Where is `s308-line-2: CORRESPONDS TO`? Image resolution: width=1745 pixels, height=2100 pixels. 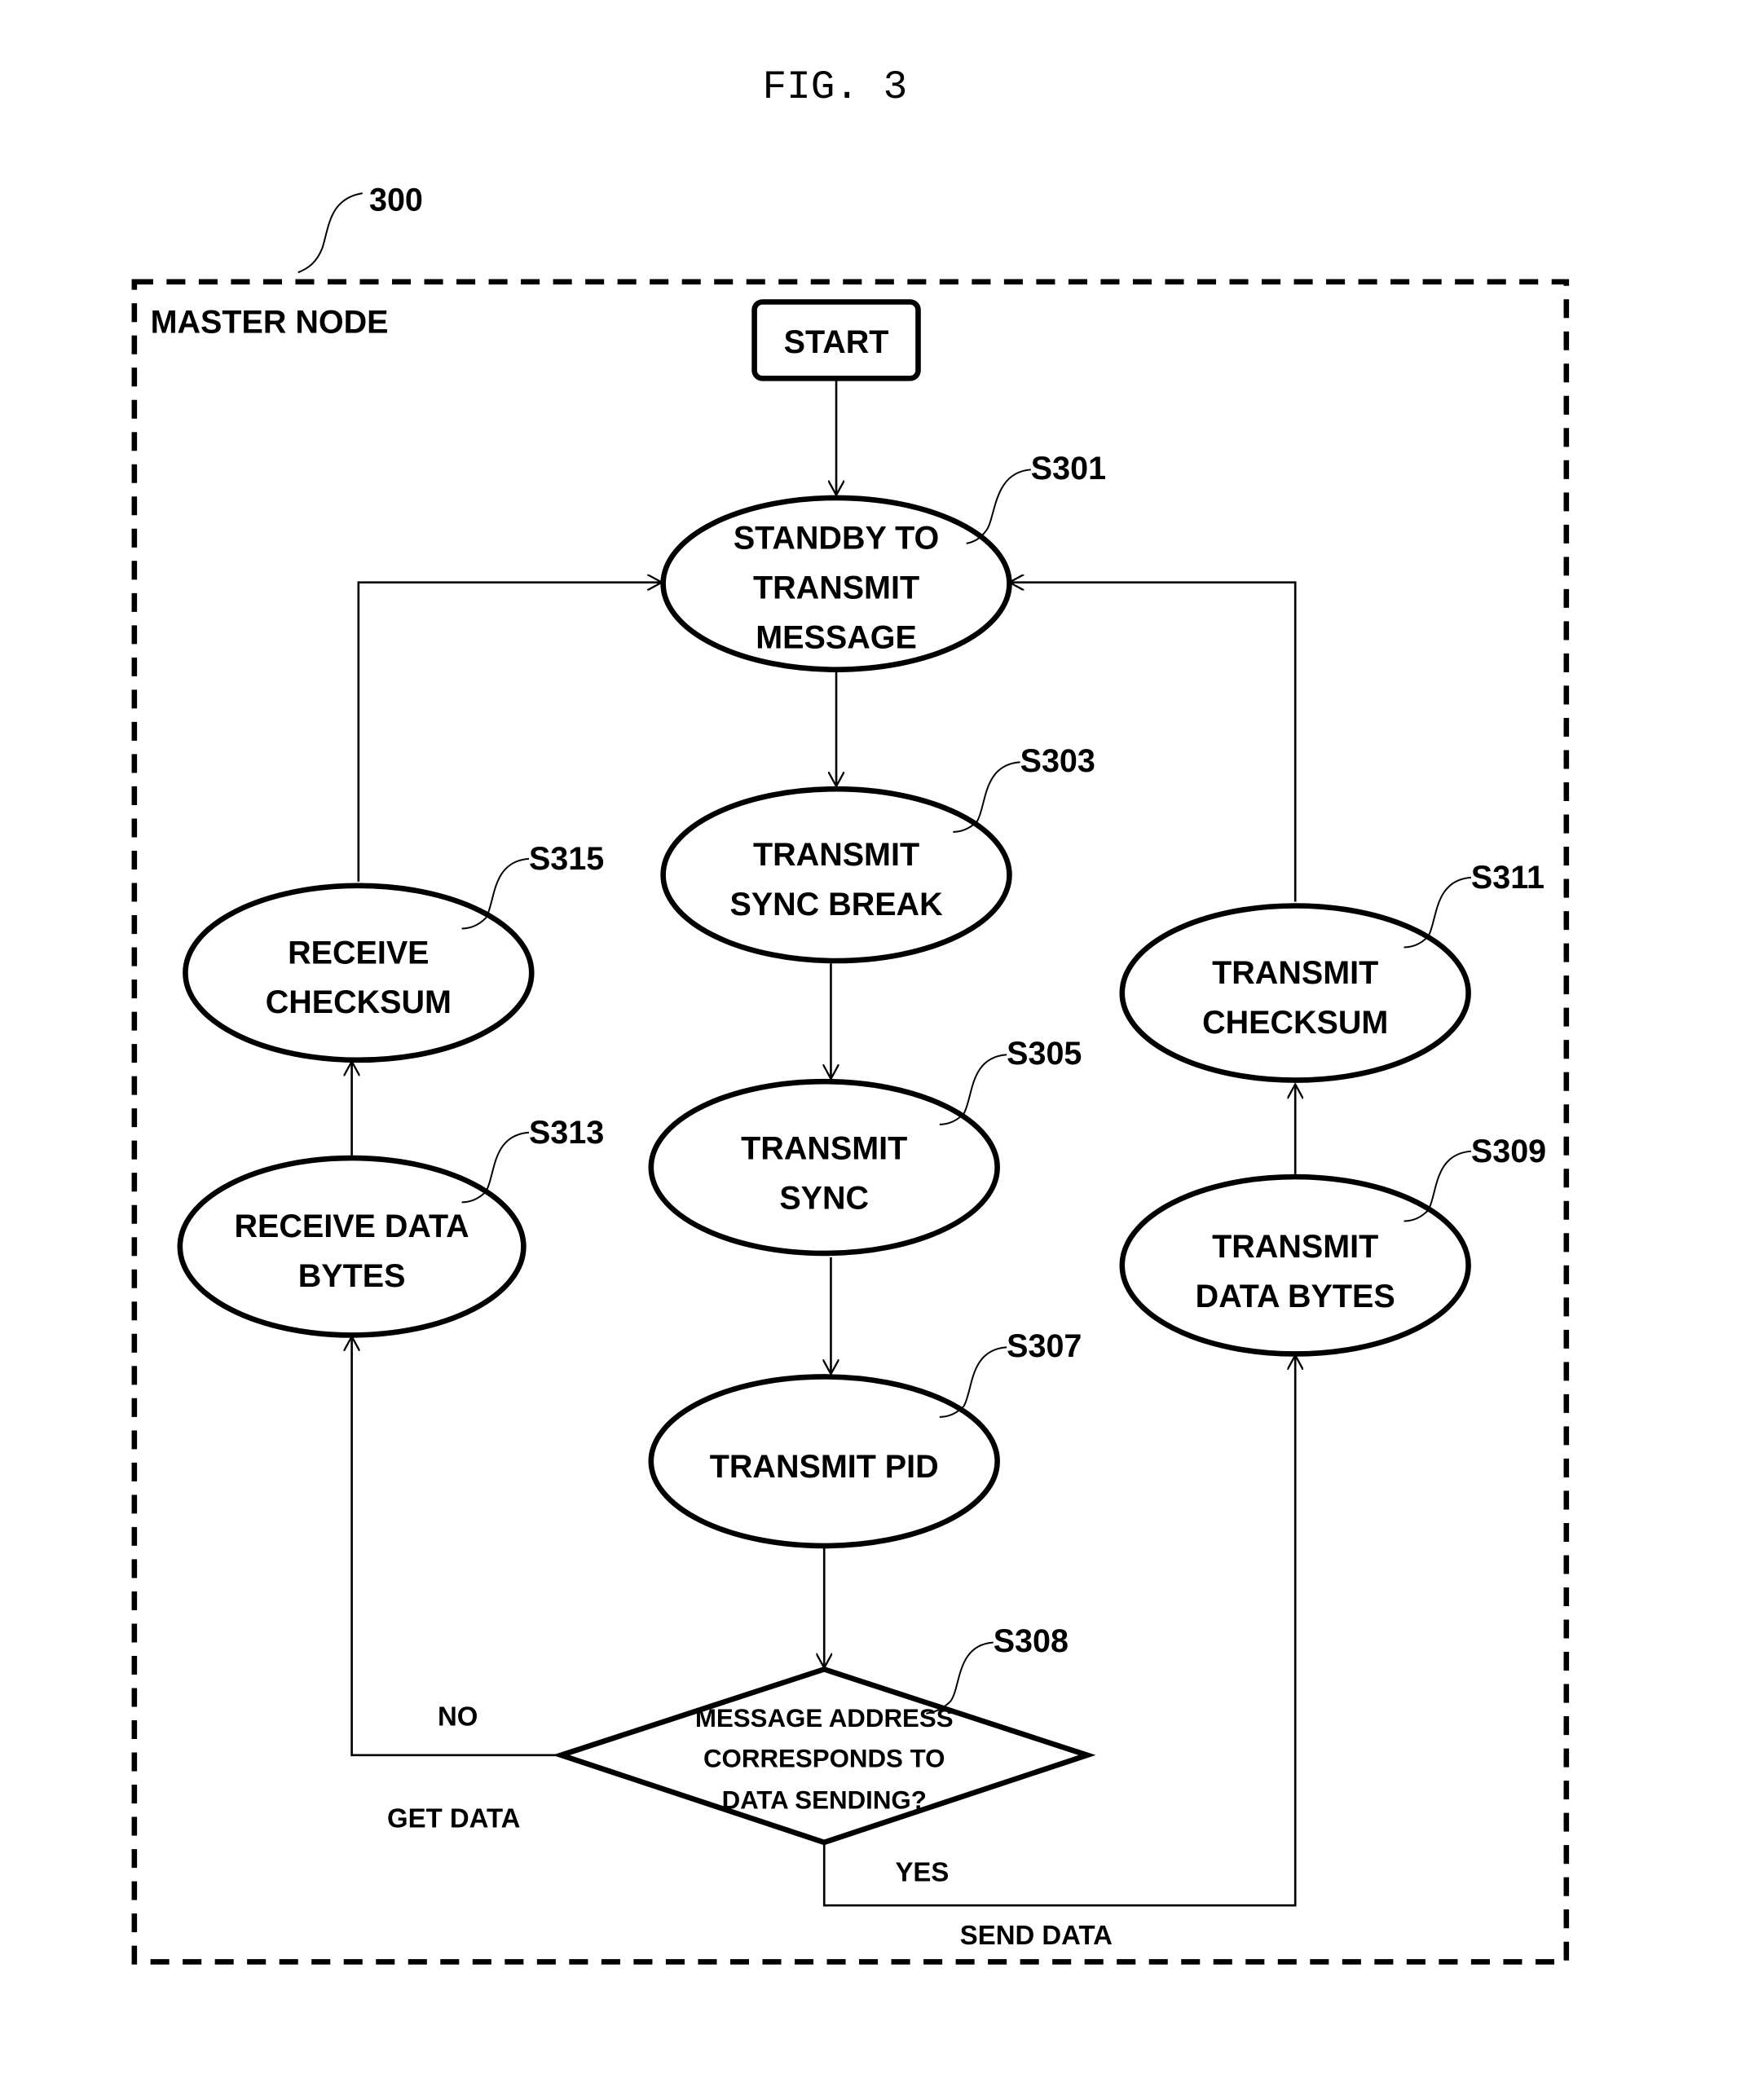 s308-line-2: CORRESPONDS TO is located at coordinates (824, 1759).